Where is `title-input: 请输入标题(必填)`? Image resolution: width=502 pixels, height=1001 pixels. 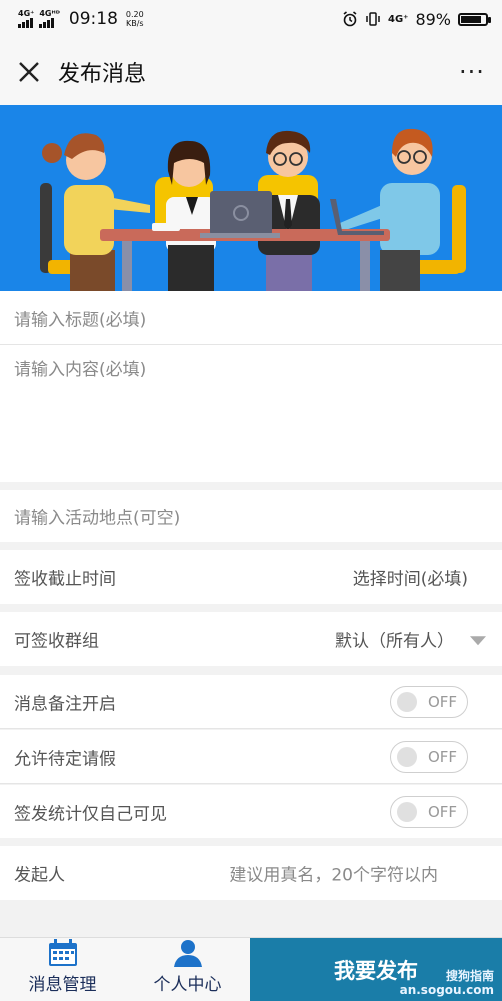
title-input: 请输入标题(必填) is located at coordinates (251, 318).